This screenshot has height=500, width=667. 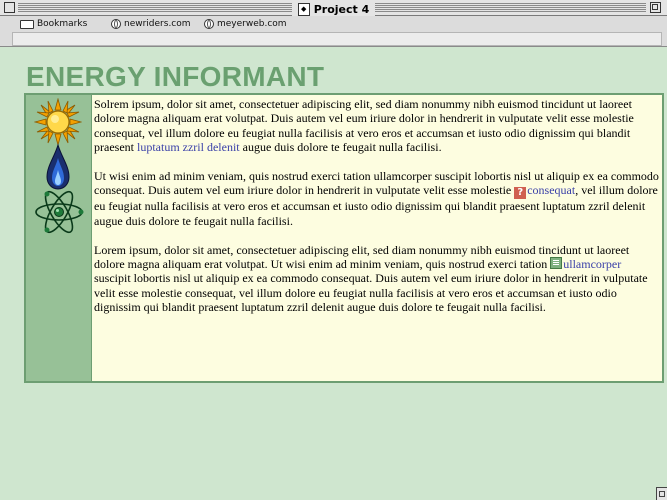 What do you see at coordinates (157, 24) in the screenshot?
I see `toolbar-link-label: newriders.com` at bounding box center [157, 24].